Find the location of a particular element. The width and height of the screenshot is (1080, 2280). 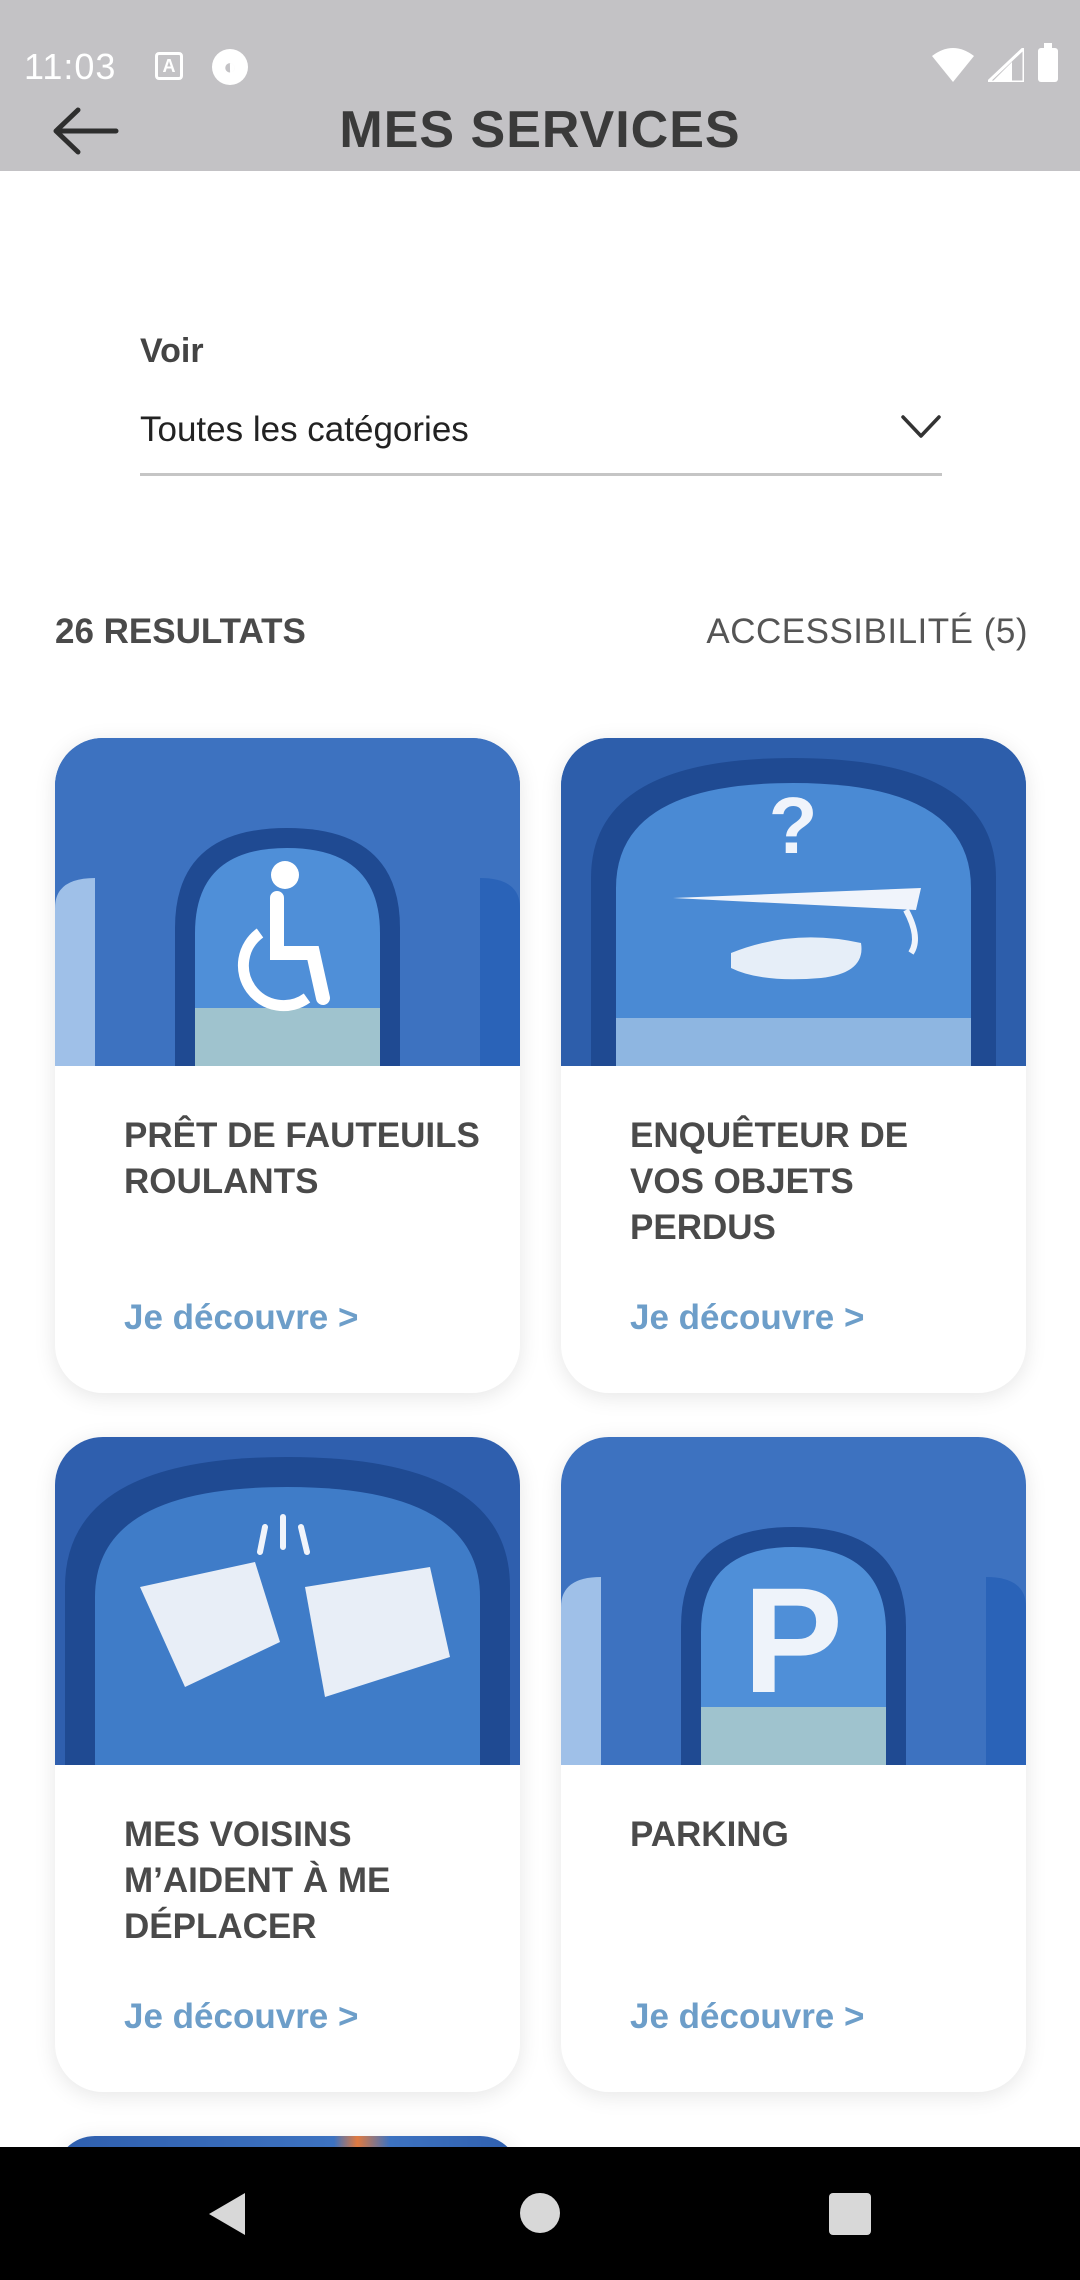

wheelchair-icon is located at coordinates (287, 902).